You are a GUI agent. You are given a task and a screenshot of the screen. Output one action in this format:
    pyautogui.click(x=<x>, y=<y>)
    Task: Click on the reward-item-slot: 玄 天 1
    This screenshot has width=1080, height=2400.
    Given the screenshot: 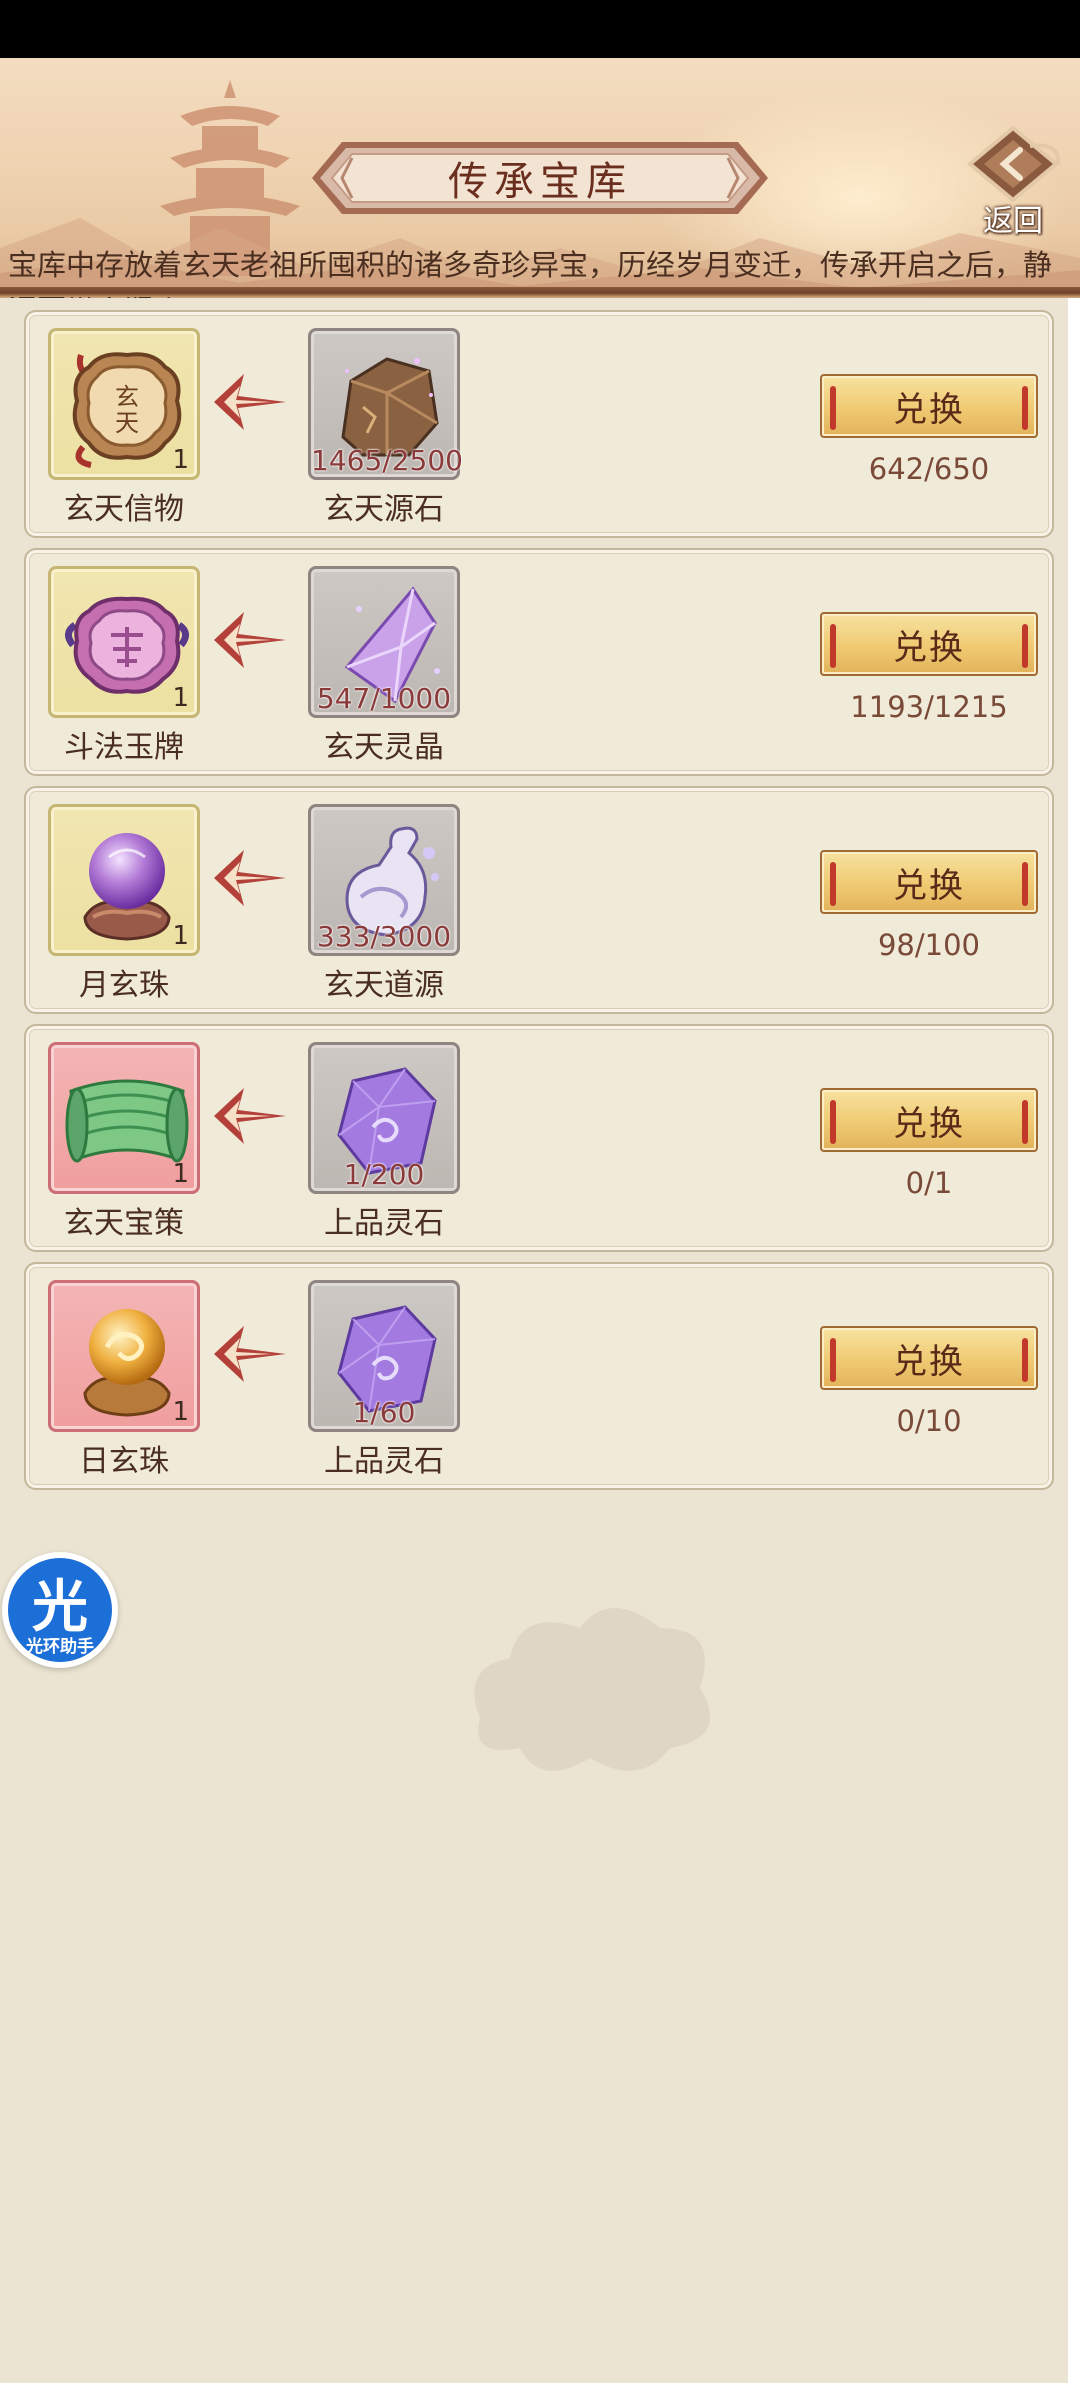 What is the action you would take?
    pyautogui.click(x=124, y=404)
    